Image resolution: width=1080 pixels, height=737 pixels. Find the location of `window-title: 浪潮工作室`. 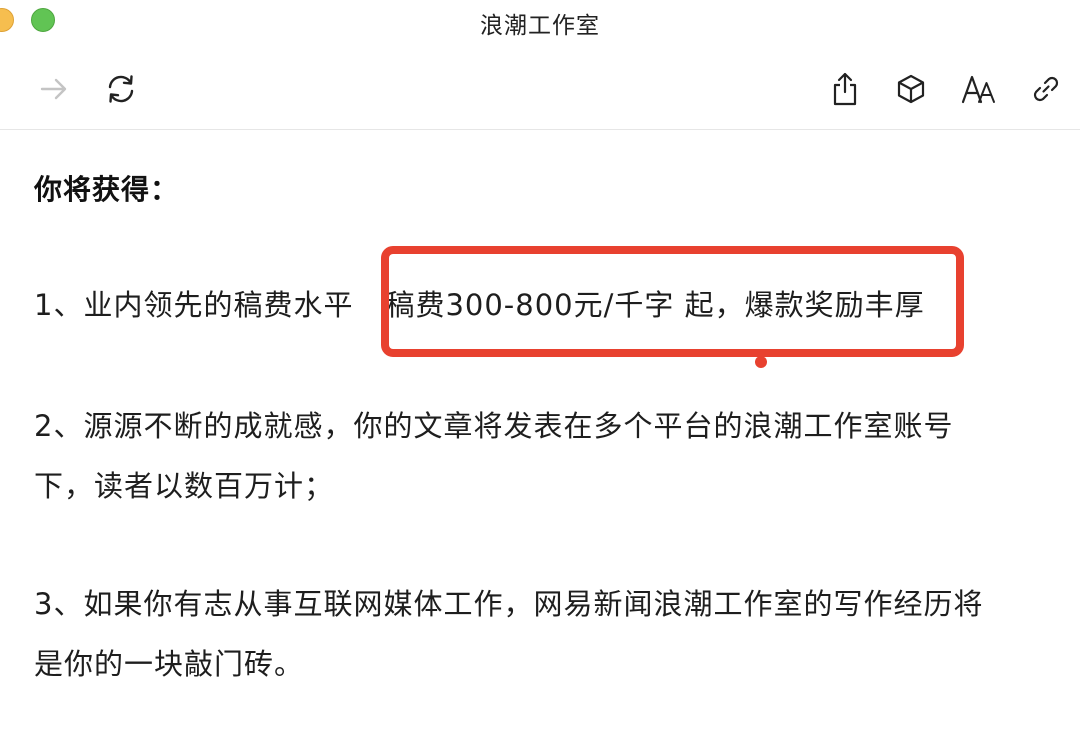

window-title: 浪潮工作室 is located at coordinates (540, 26).